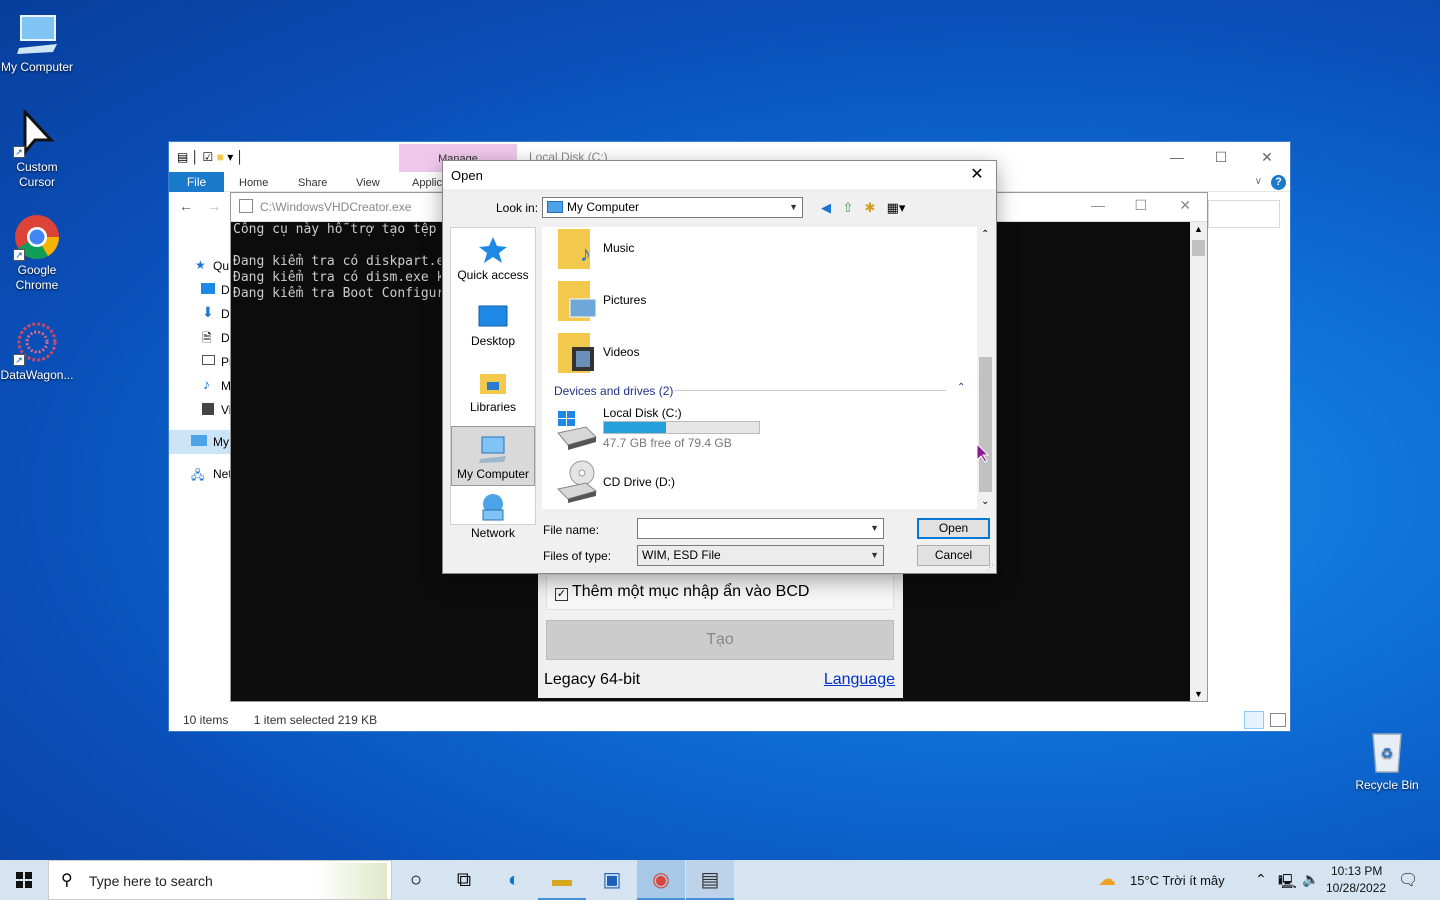 The width and height of the screenshot is (1440, 900). I want to click on hidden-bcd-entry-checkbox: ✓ Thêm một mục nhập ẩn vào BCD, so click(720, 592).